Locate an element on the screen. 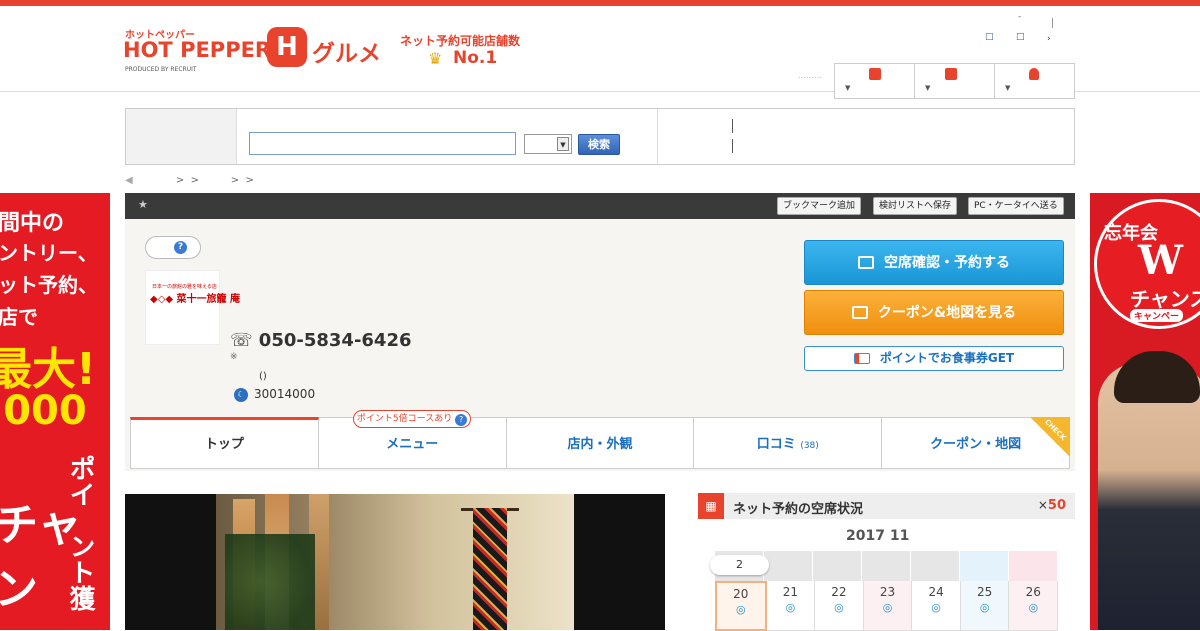 The height and width of the screenshot is (631, 1200). calendar-day: 21 ◎ is located at coordinates (791, 606).